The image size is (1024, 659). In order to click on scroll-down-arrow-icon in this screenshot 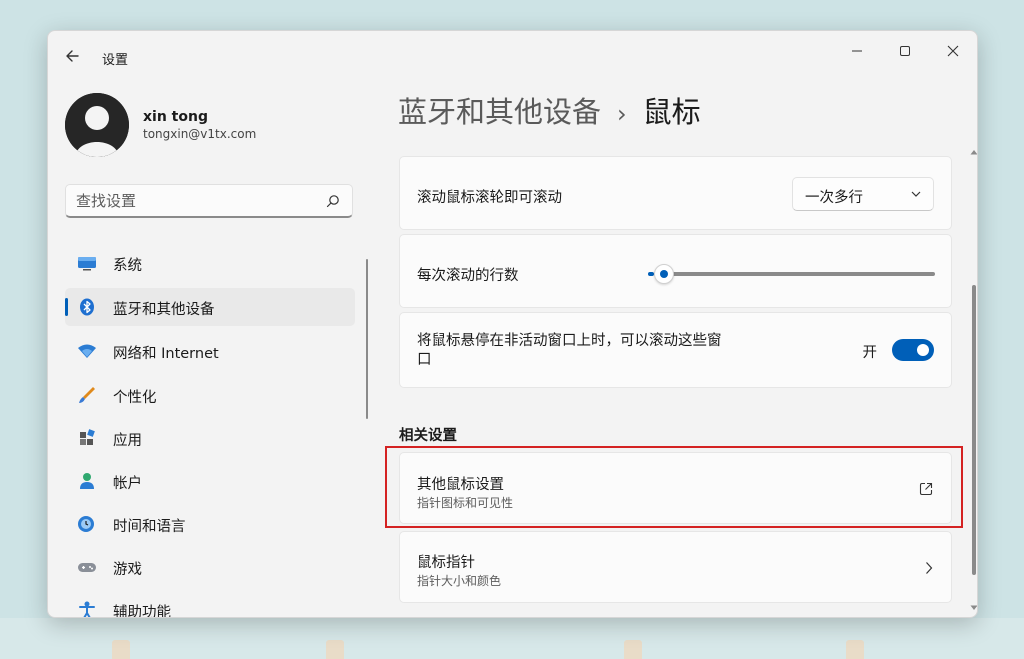, I will do `click(973, 607)`.